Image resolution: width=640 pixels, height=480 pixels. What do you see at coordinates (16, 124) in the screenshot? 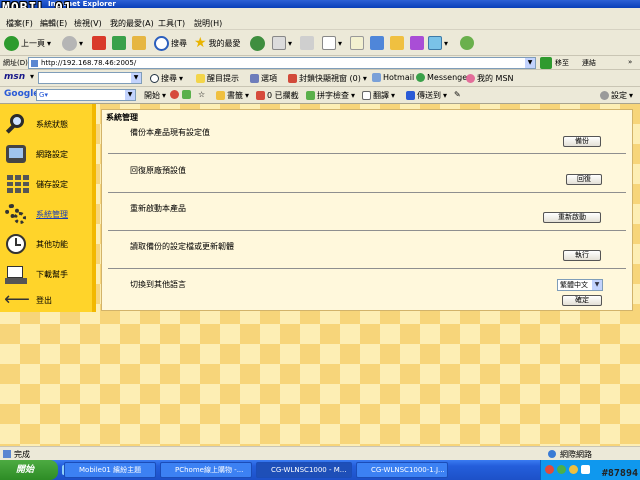
I see `magnifier-icon` at bounding box center [16, 124].